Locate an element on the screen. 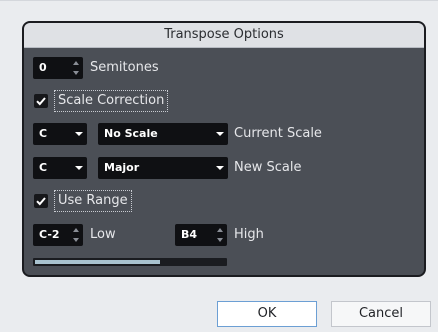  range-low-stepper: C-2 is located at coordinates (58, 235).